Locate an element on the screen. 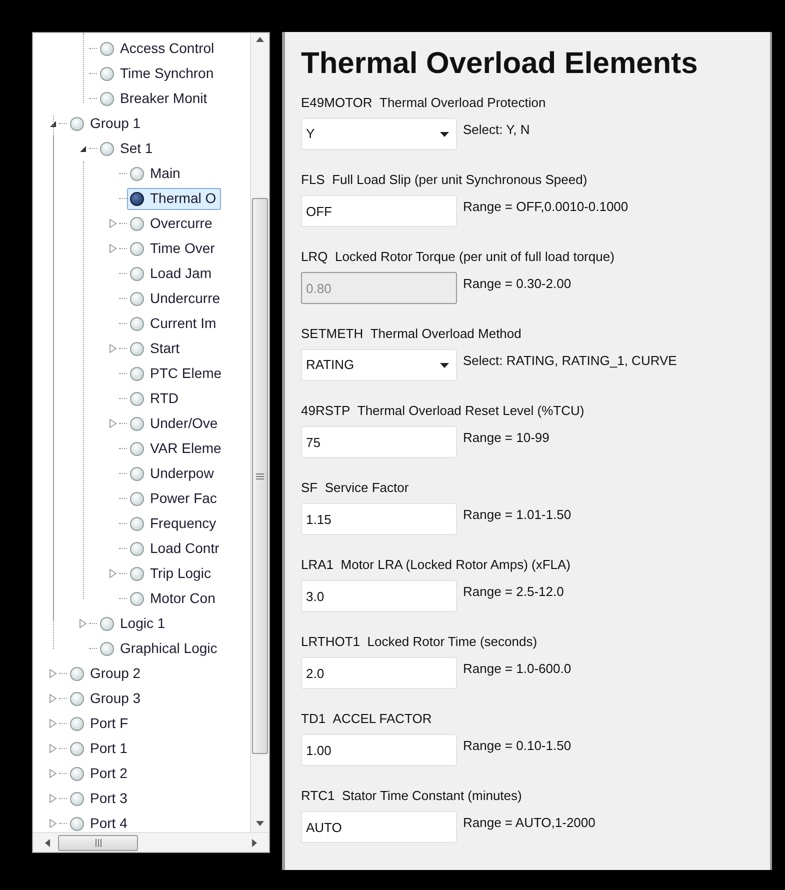 The image size is (785, 890). range-hint: Range = AUTO,1-2000 is located at coordinates (529, 823).